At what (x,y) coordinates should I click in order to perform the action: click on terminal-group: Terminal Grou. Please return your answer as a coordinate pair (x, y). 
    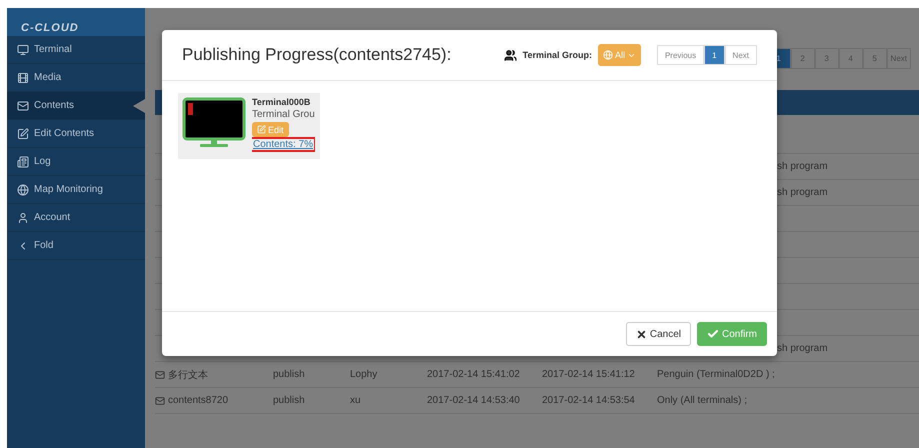
    Looking at the image, I should click on (283, 114).